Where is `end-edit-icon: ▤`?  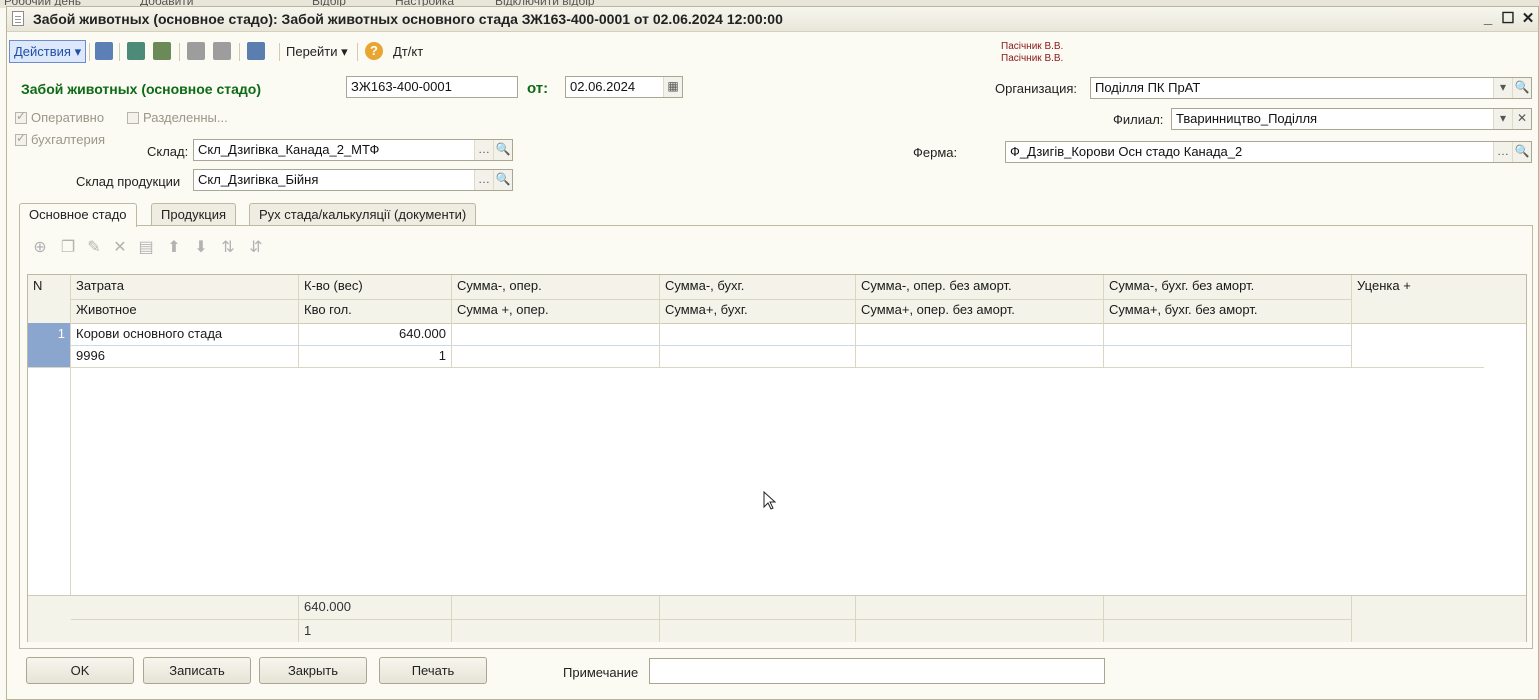 end-edit-icon: ▤ is located at coordinates (146, 248).